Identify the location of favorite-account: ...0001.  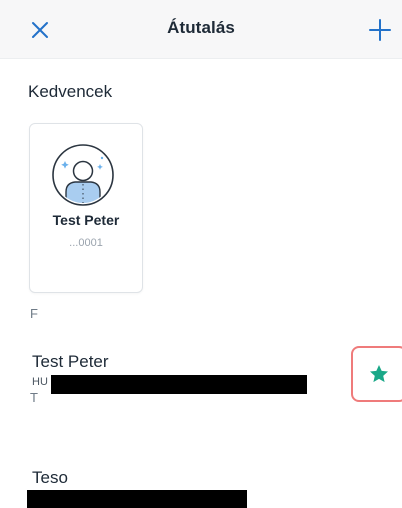
(86, 243).